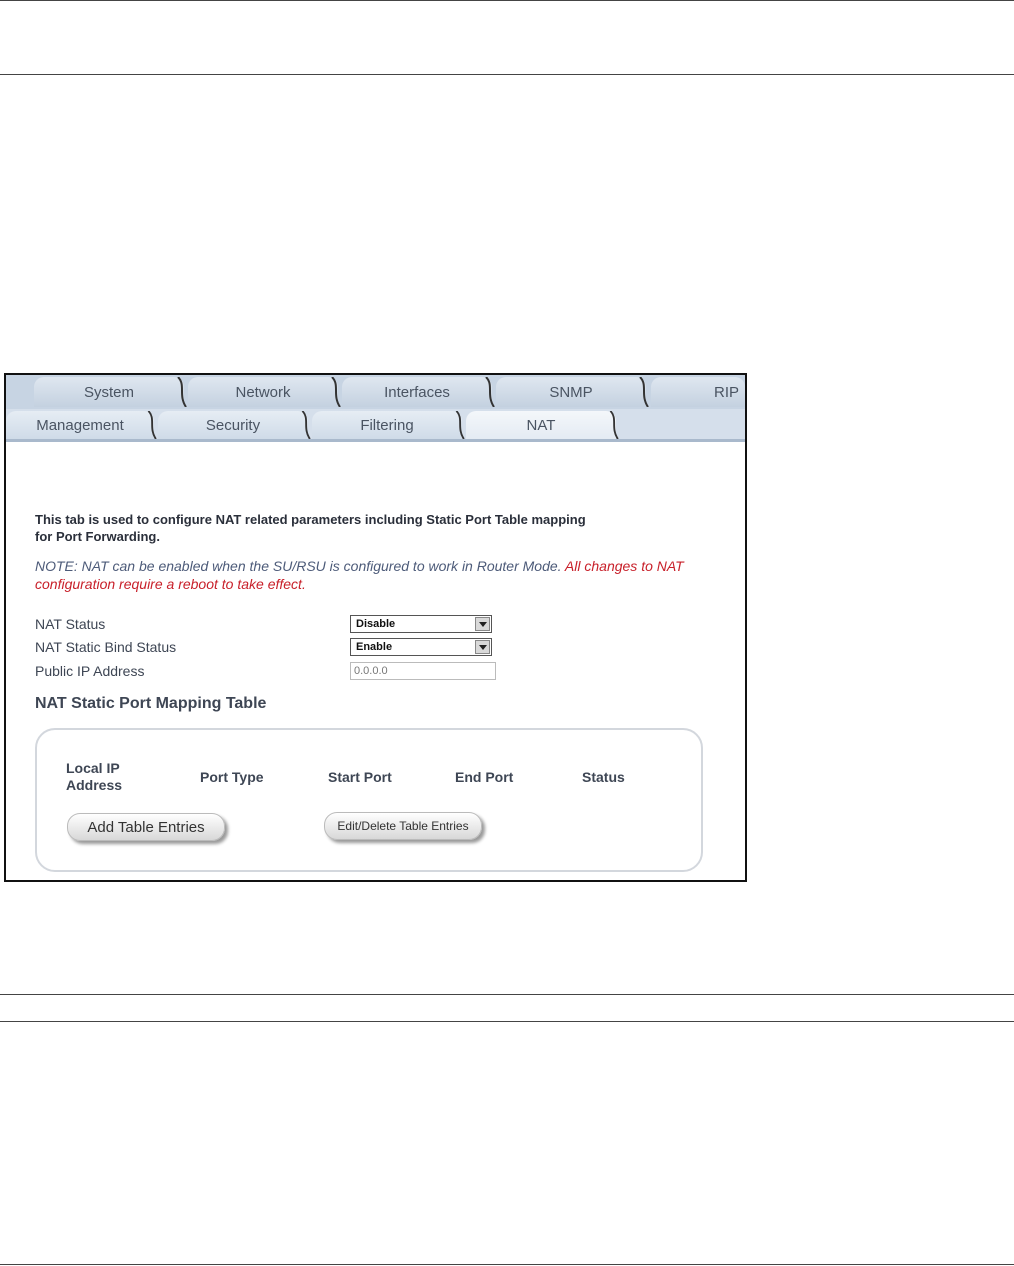  What do you see at coordinates (614, 425) in the screenshot?
I see `tab-divider-icon` at bounding box center [614, 425].